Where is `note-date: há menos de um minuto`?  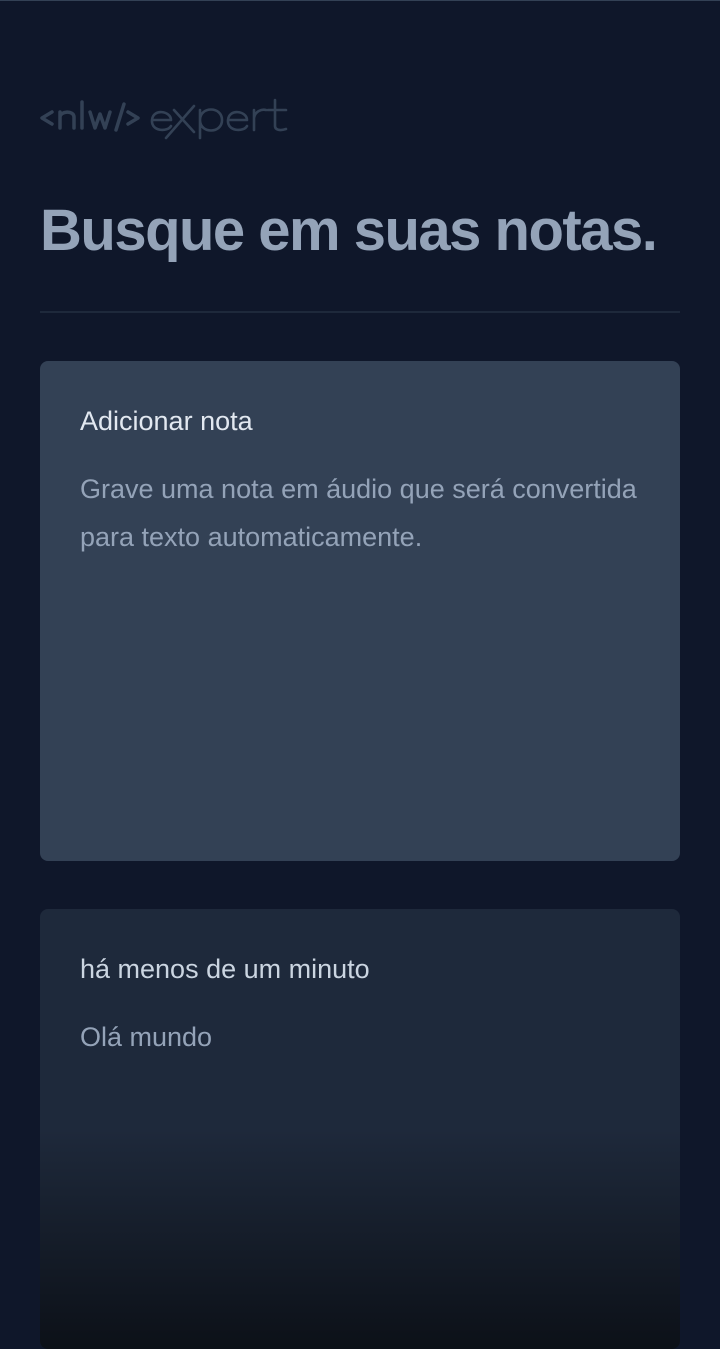
note-date: há menos de um minuto is located at coordinates (225, 969).